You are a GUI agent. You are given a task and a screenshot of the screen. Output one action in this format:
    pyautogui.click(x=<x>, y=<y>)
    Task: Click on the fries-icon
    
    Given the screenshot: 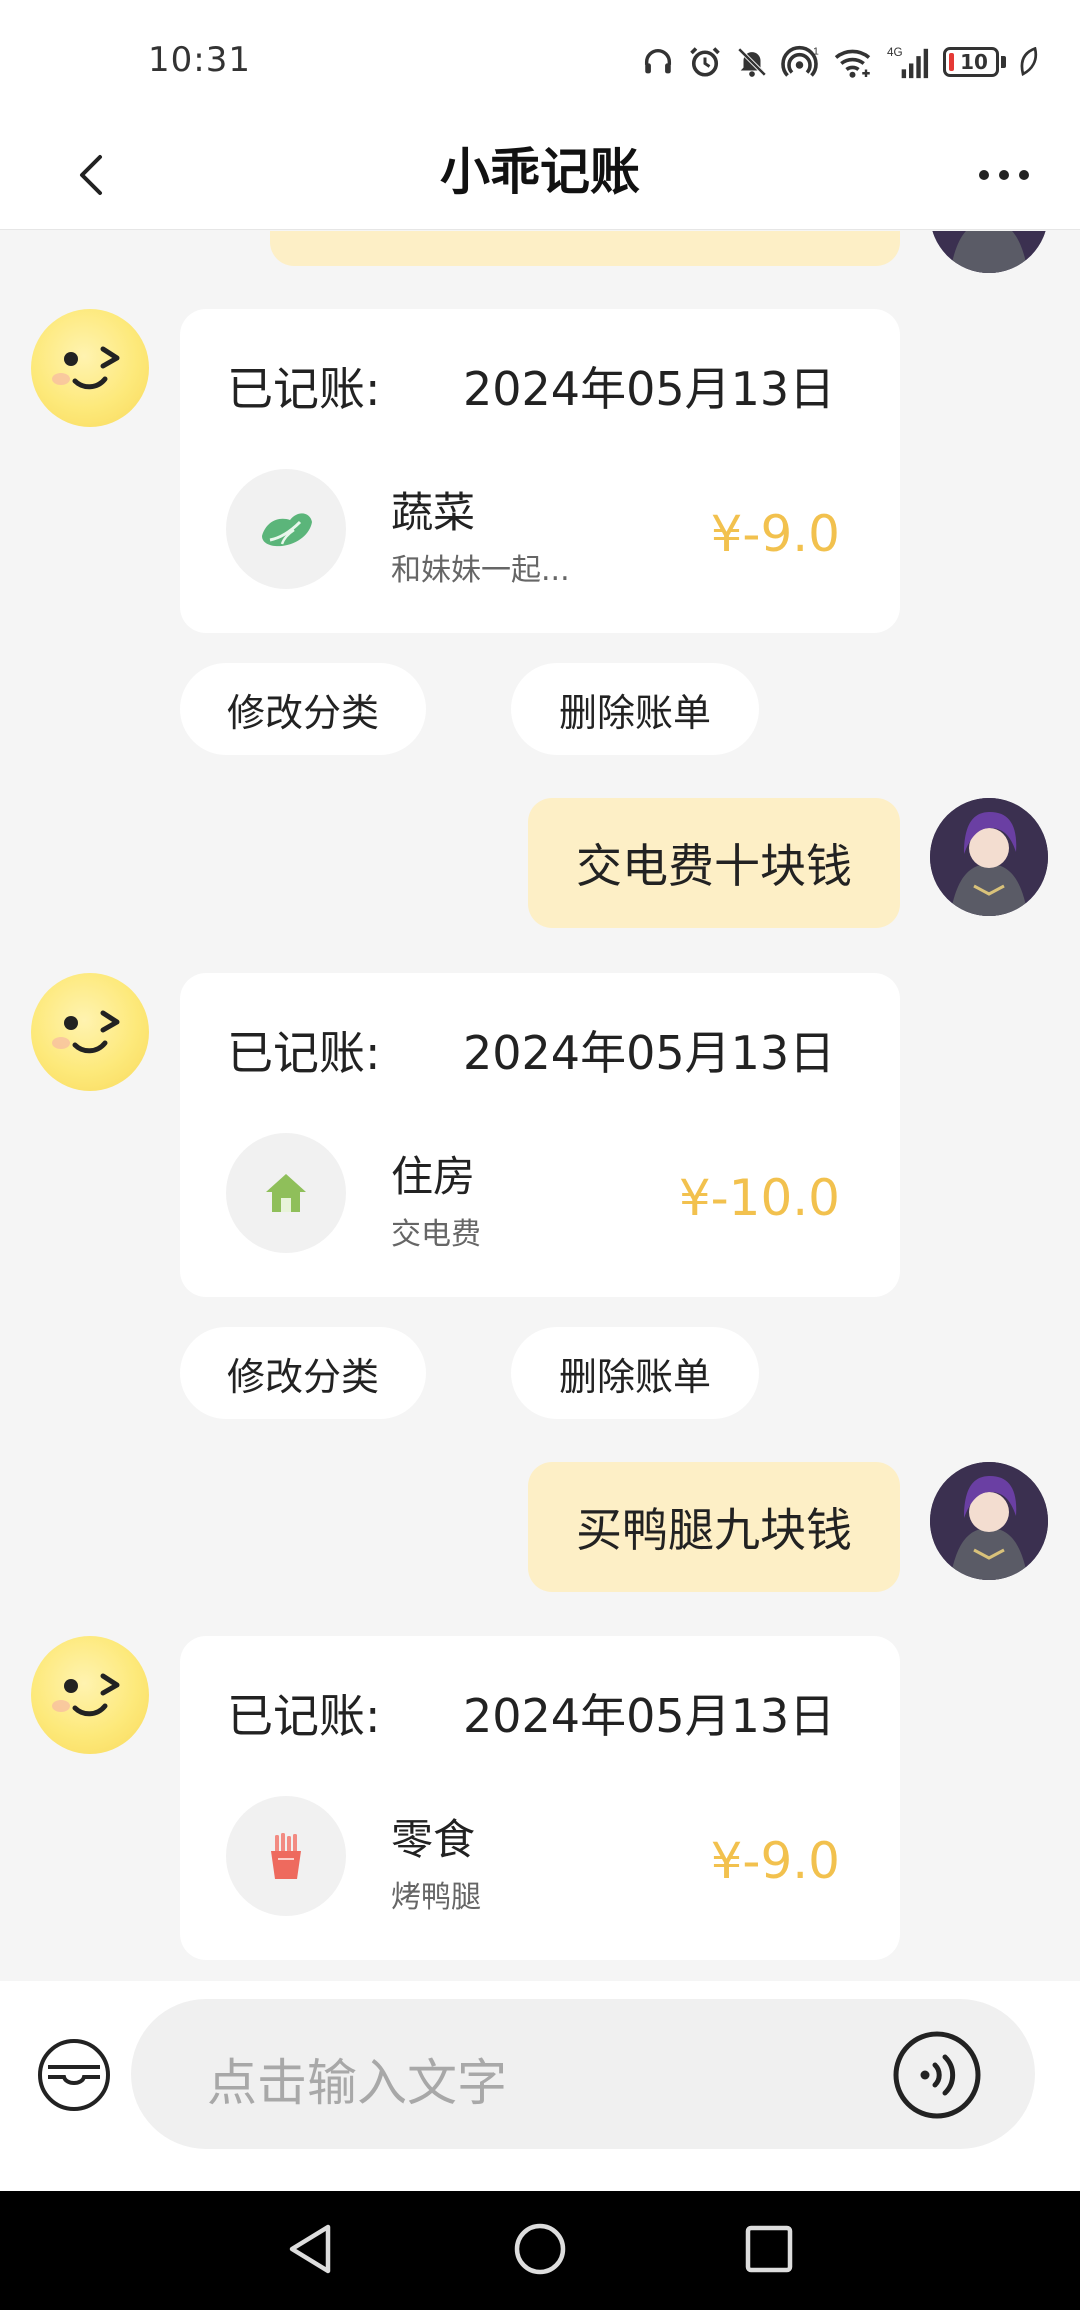 What is the action you would take?
    pyautogui.click(x=286, y=1856)
    